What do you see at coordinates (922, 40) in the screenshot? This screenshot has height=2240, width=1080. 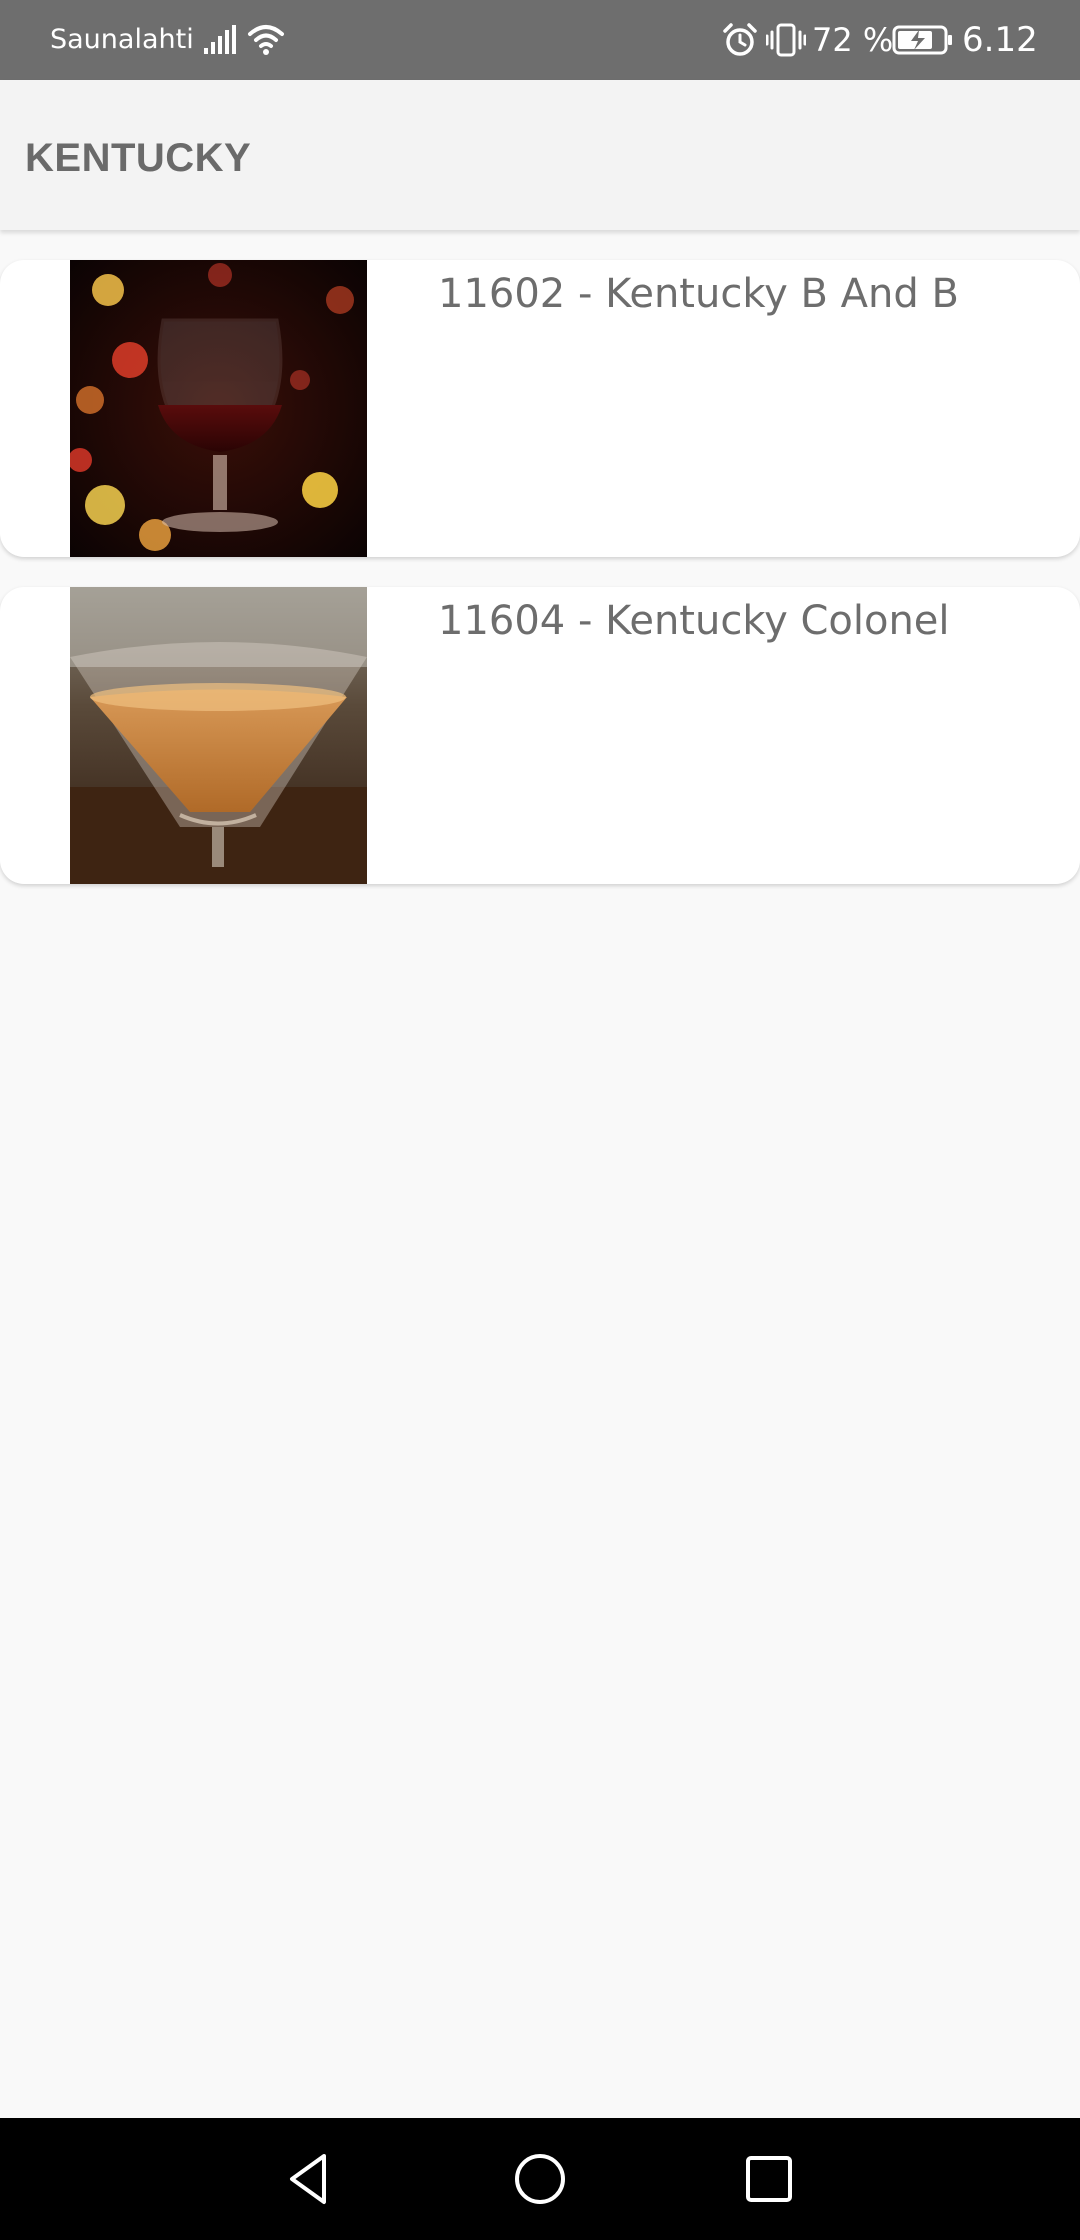 I see `battery-charging-icon` at bounding box center [922, 40].